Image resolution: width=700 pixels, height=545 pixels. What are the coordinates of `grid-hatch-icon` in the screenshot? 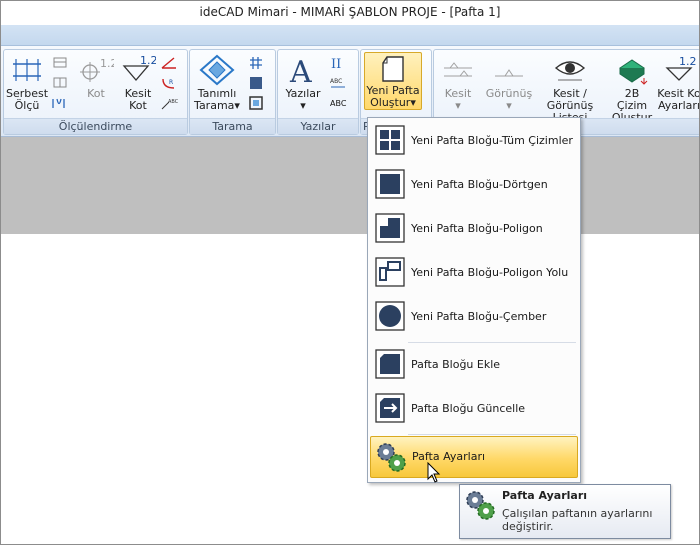 It's located at (256, 64).